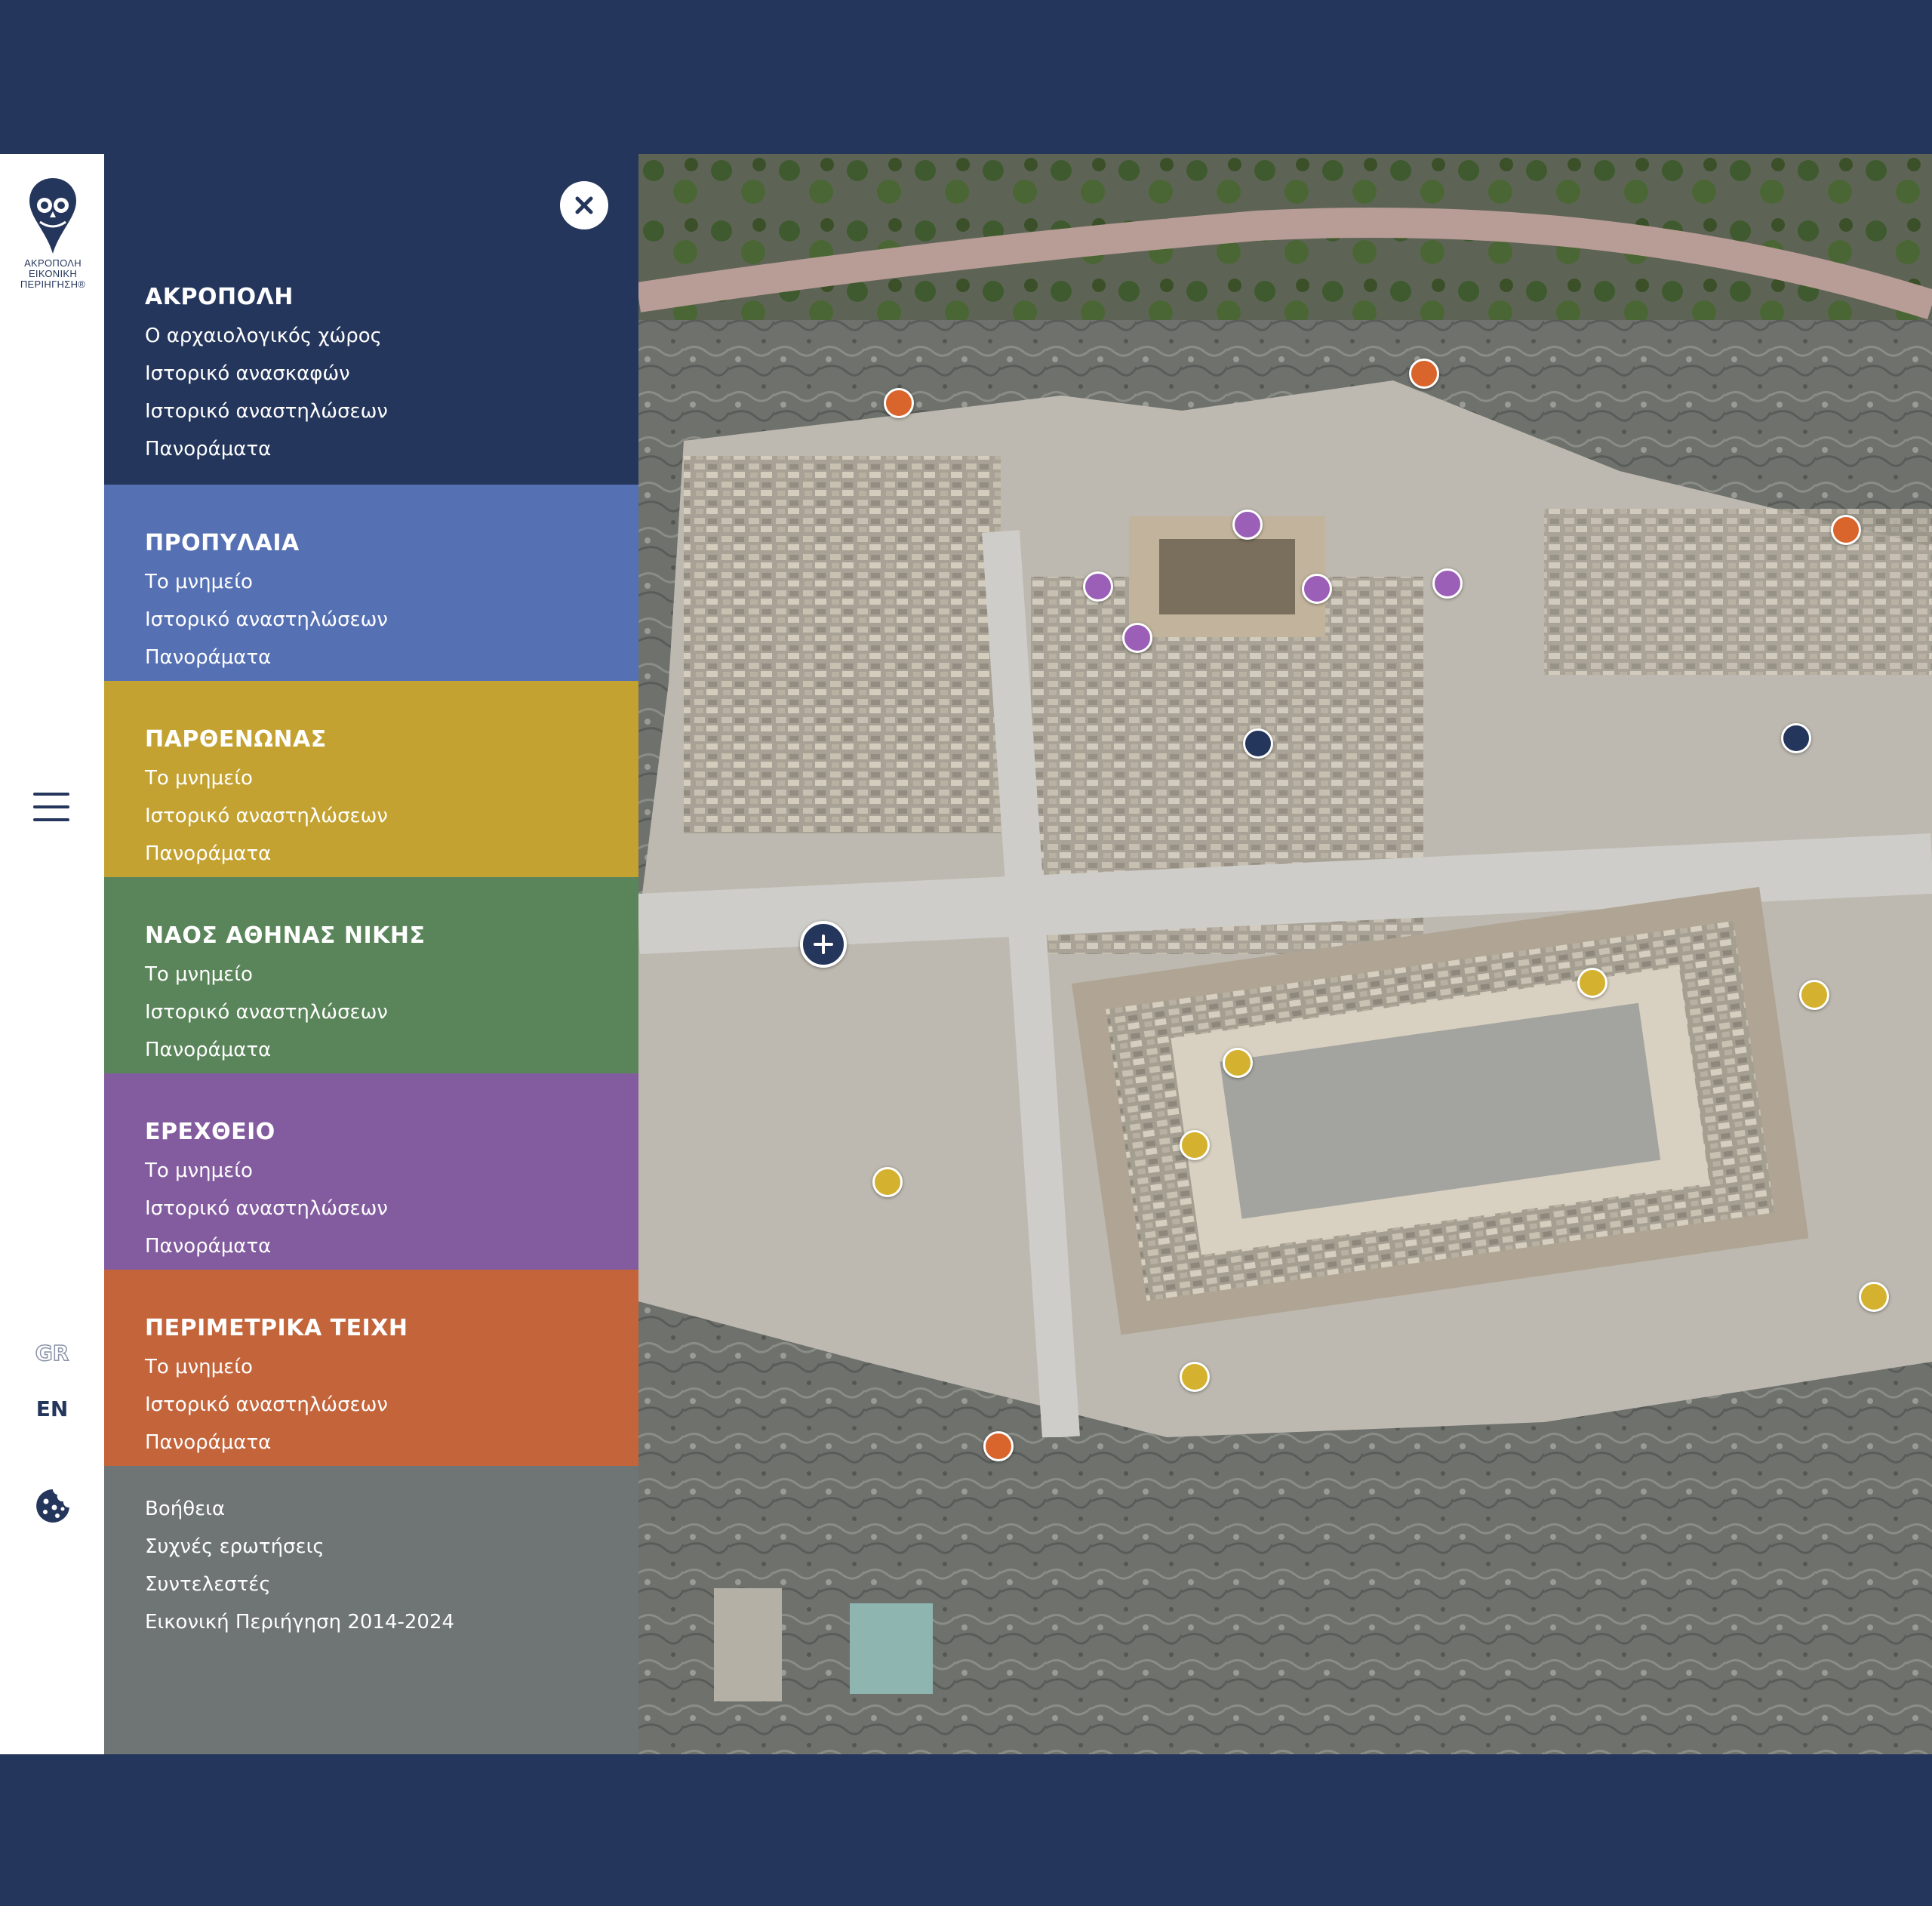 Image resolution: width=1932 pixels, height=1906 pixels. Describe the element at coordinates (247, 373) in the screenshot. I see `menu-link: Ιστορικό ανασκαφών` at that location.